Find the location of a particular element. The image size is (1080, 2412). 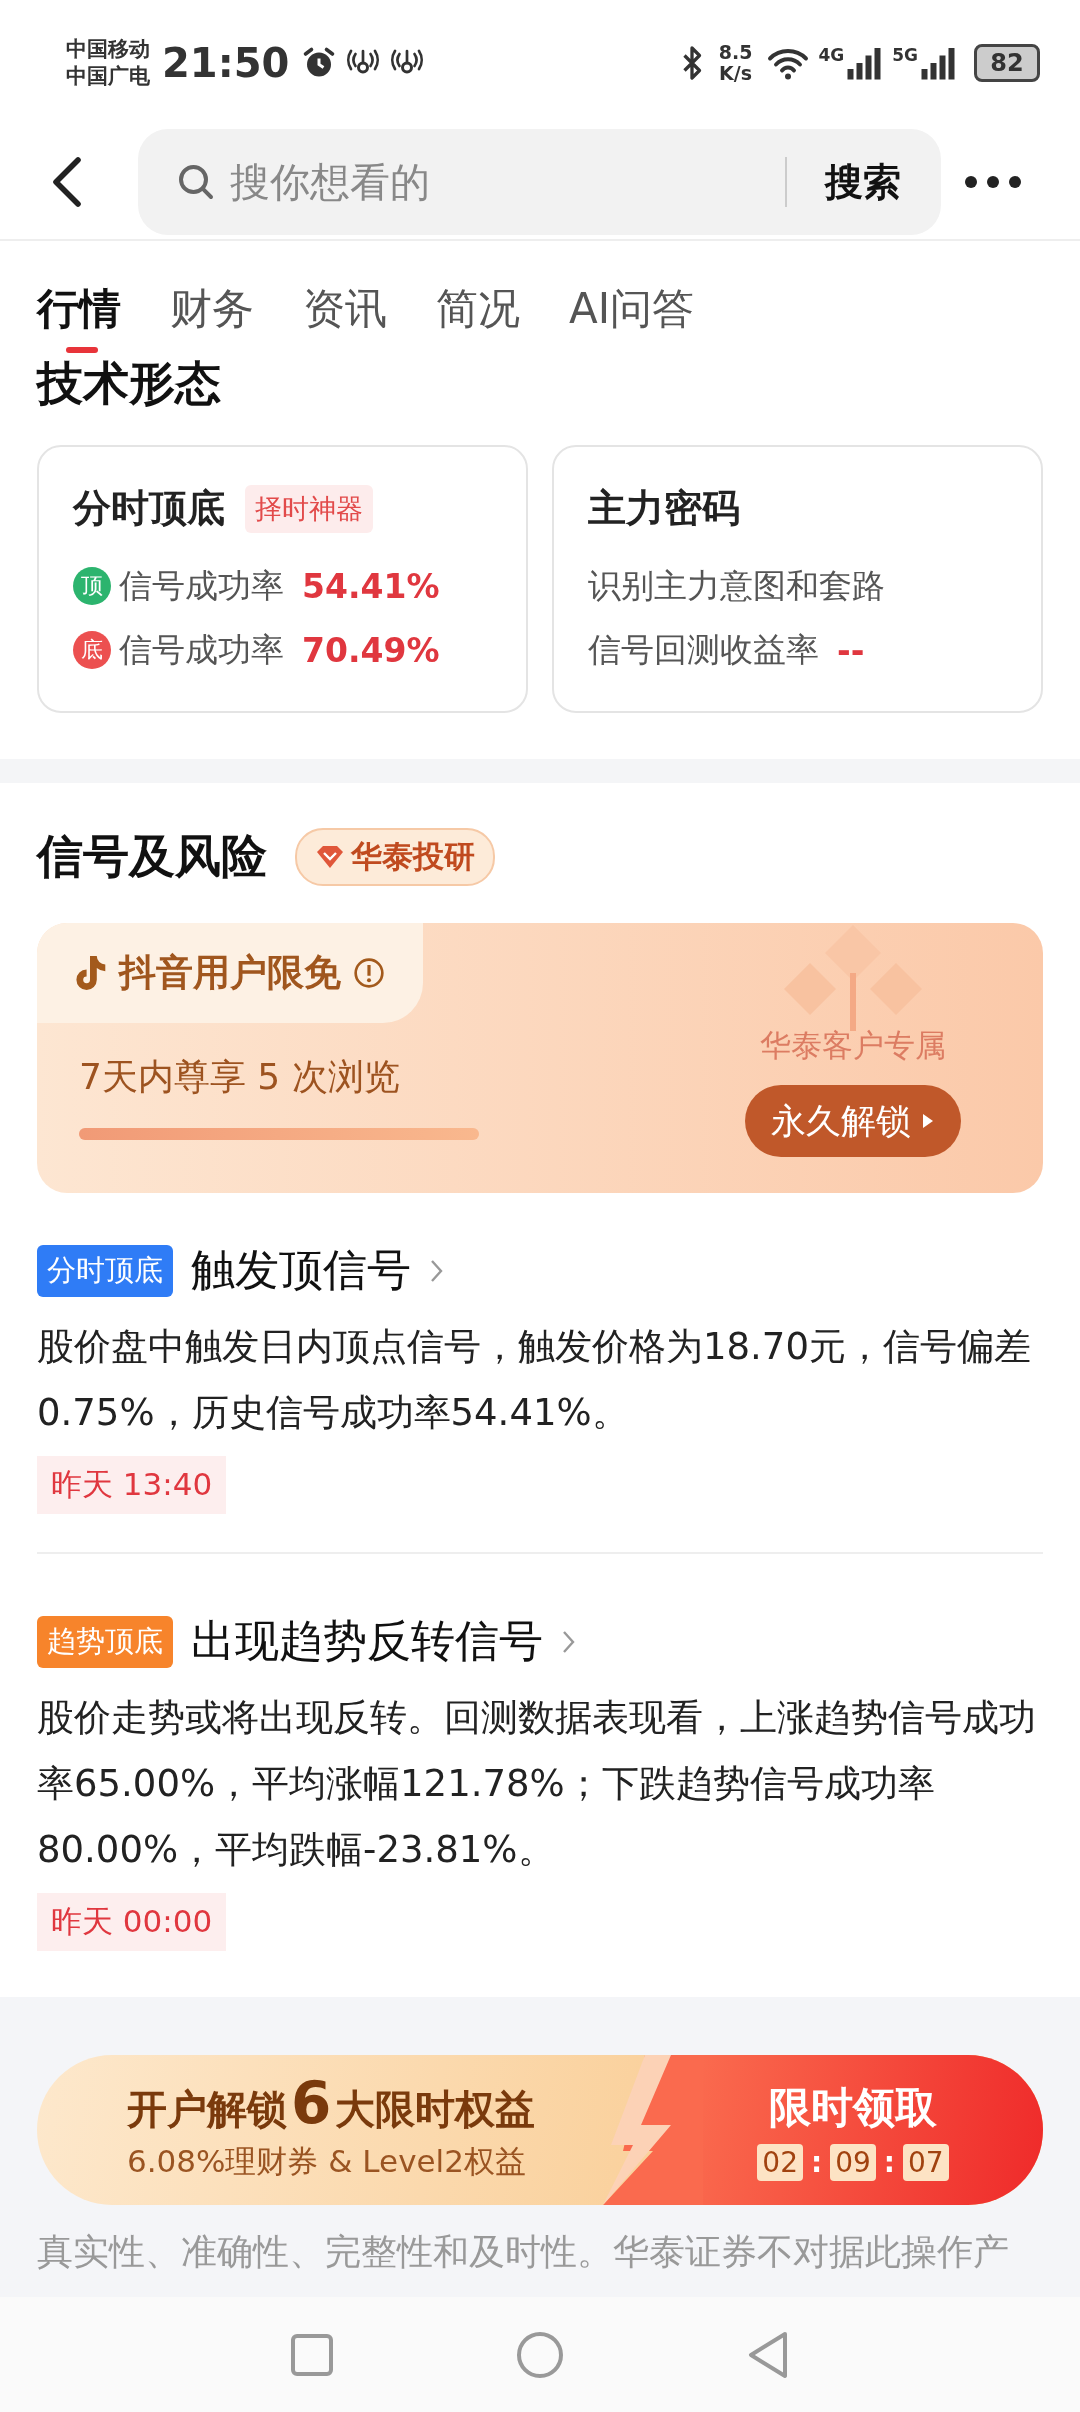

countdown-digits: 02 is located at coordinates (780, 2162).